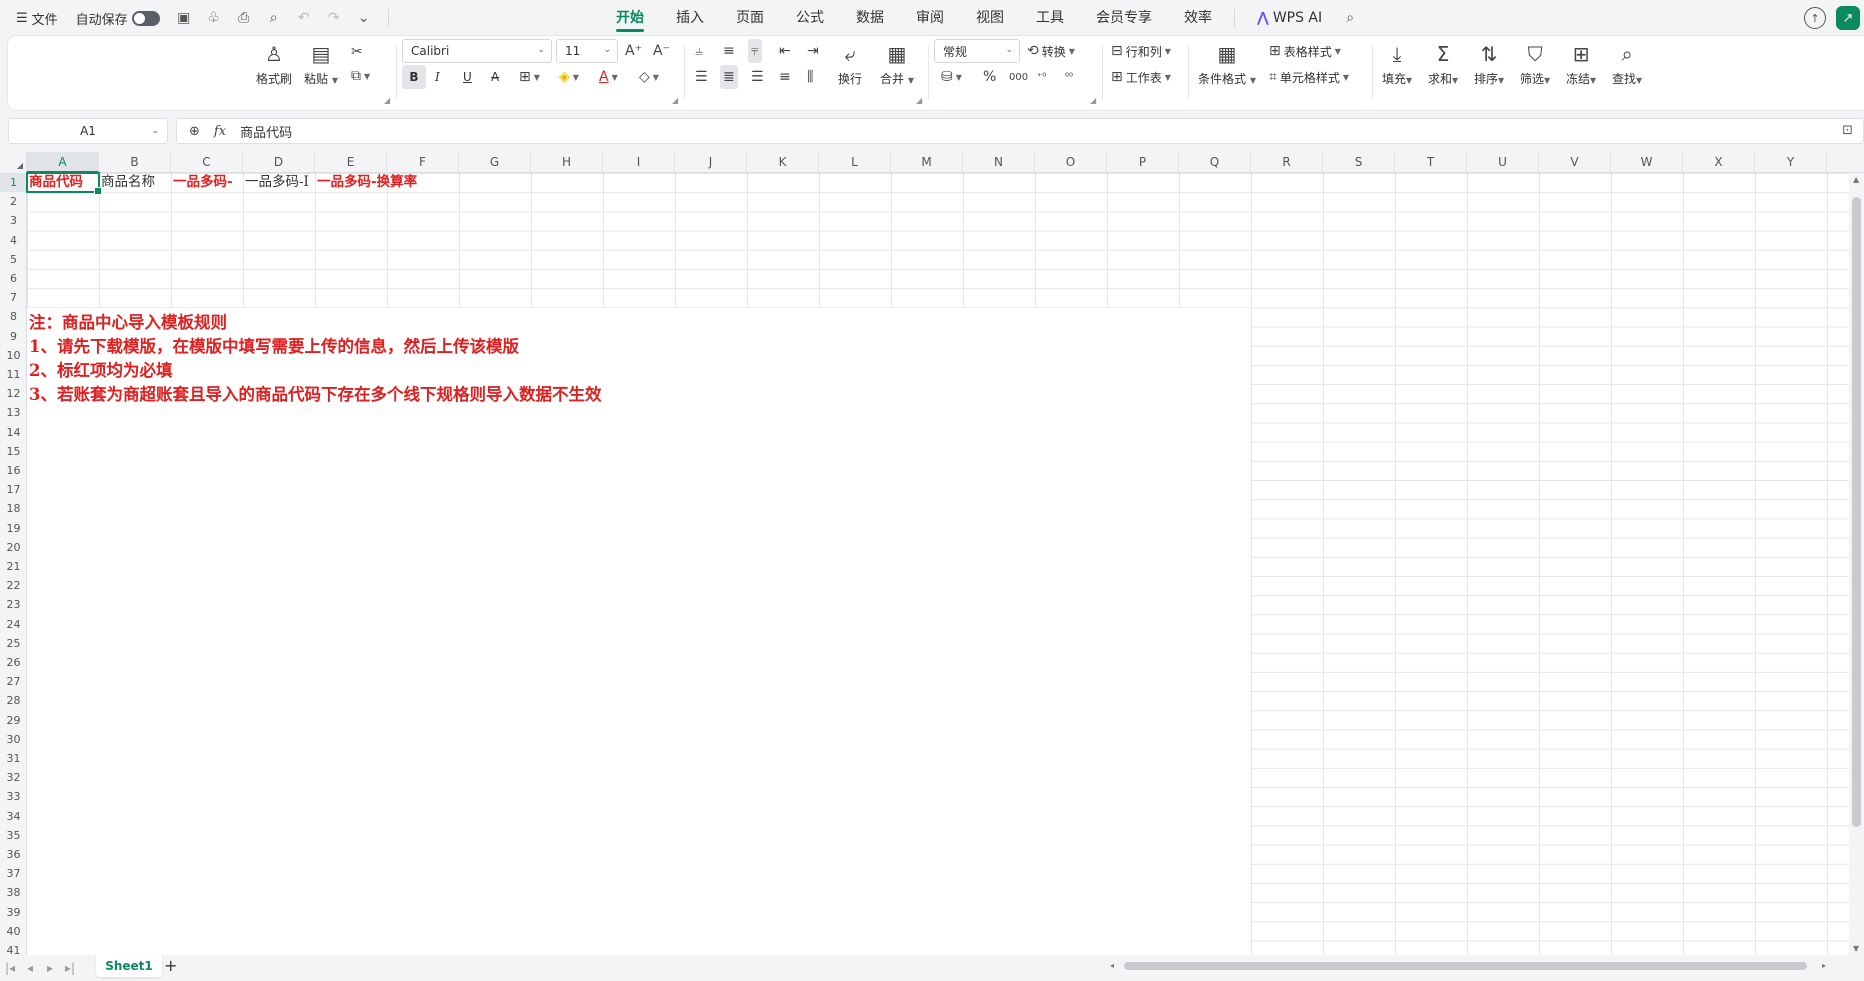 This screenshot has width=1864, height=981. What do you see at coordinates (207, 182) in the screenshot?
I see `cell-c1: 一品多码-` at bounding box center [207, 182].